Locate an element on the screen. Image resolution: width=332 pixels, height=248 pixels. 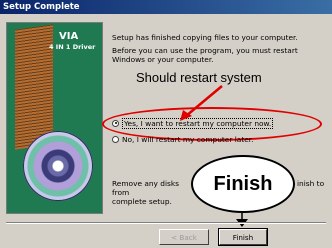
remove-disks-text: Remove any disks from complete setup. is located at coordinates (151, 192).